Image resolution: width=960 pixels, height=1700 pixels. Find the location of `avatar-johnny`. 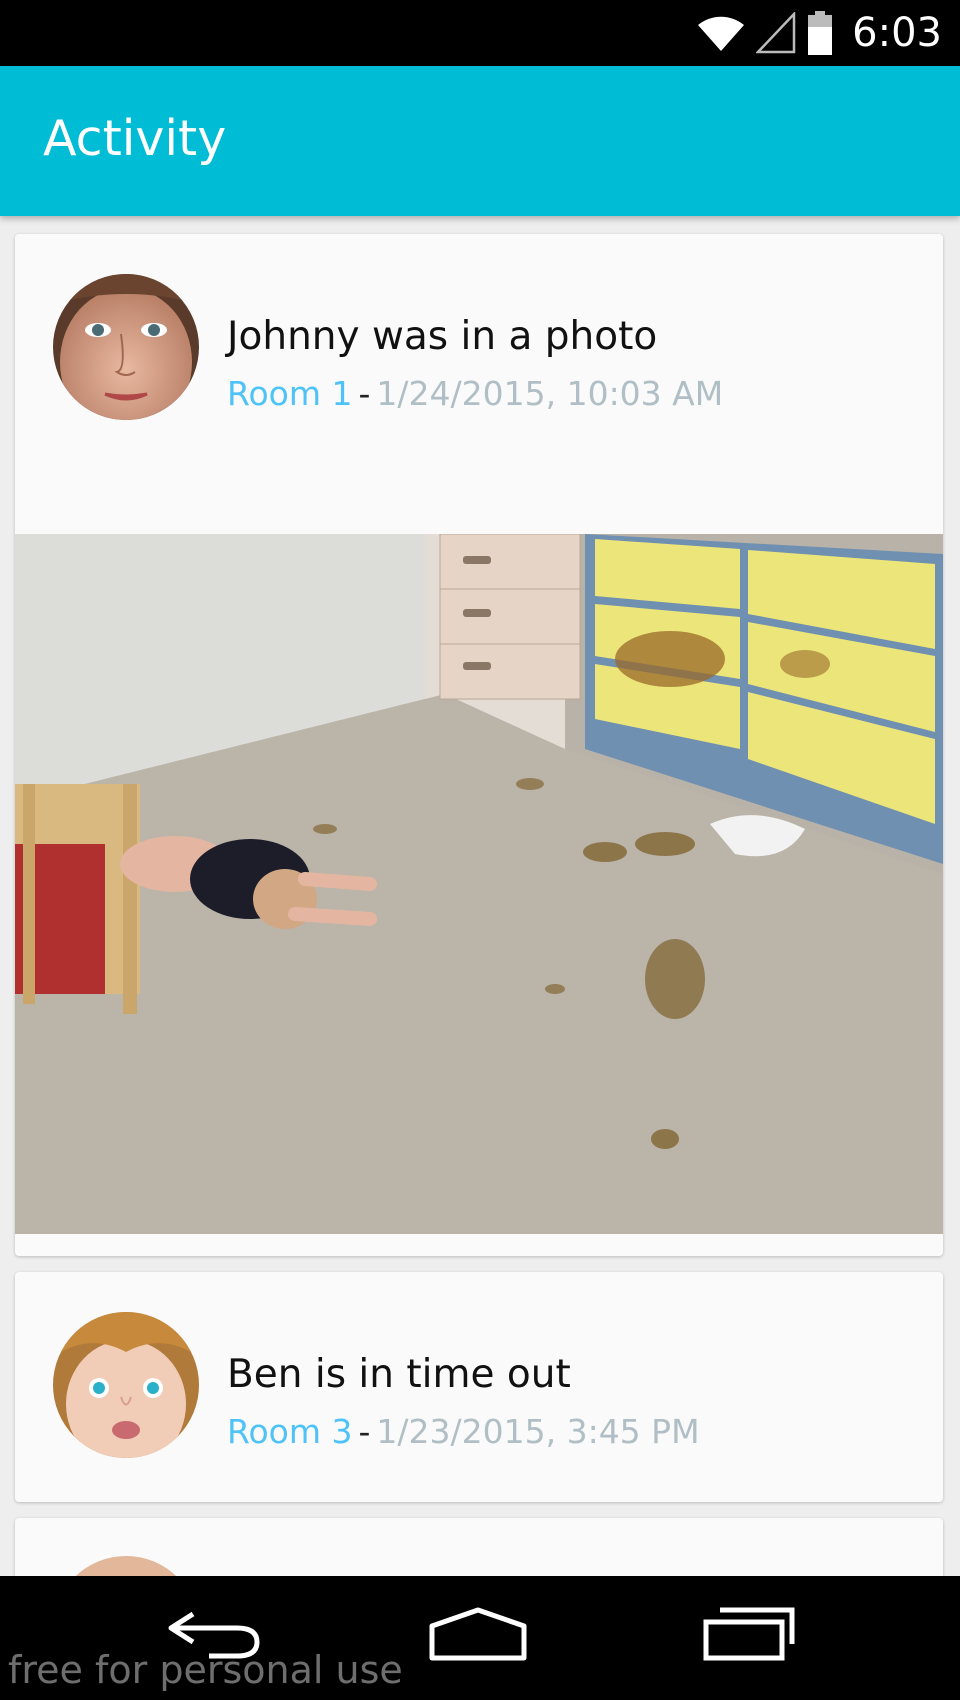

avatar-johnny is located at coordinates (126, 347).